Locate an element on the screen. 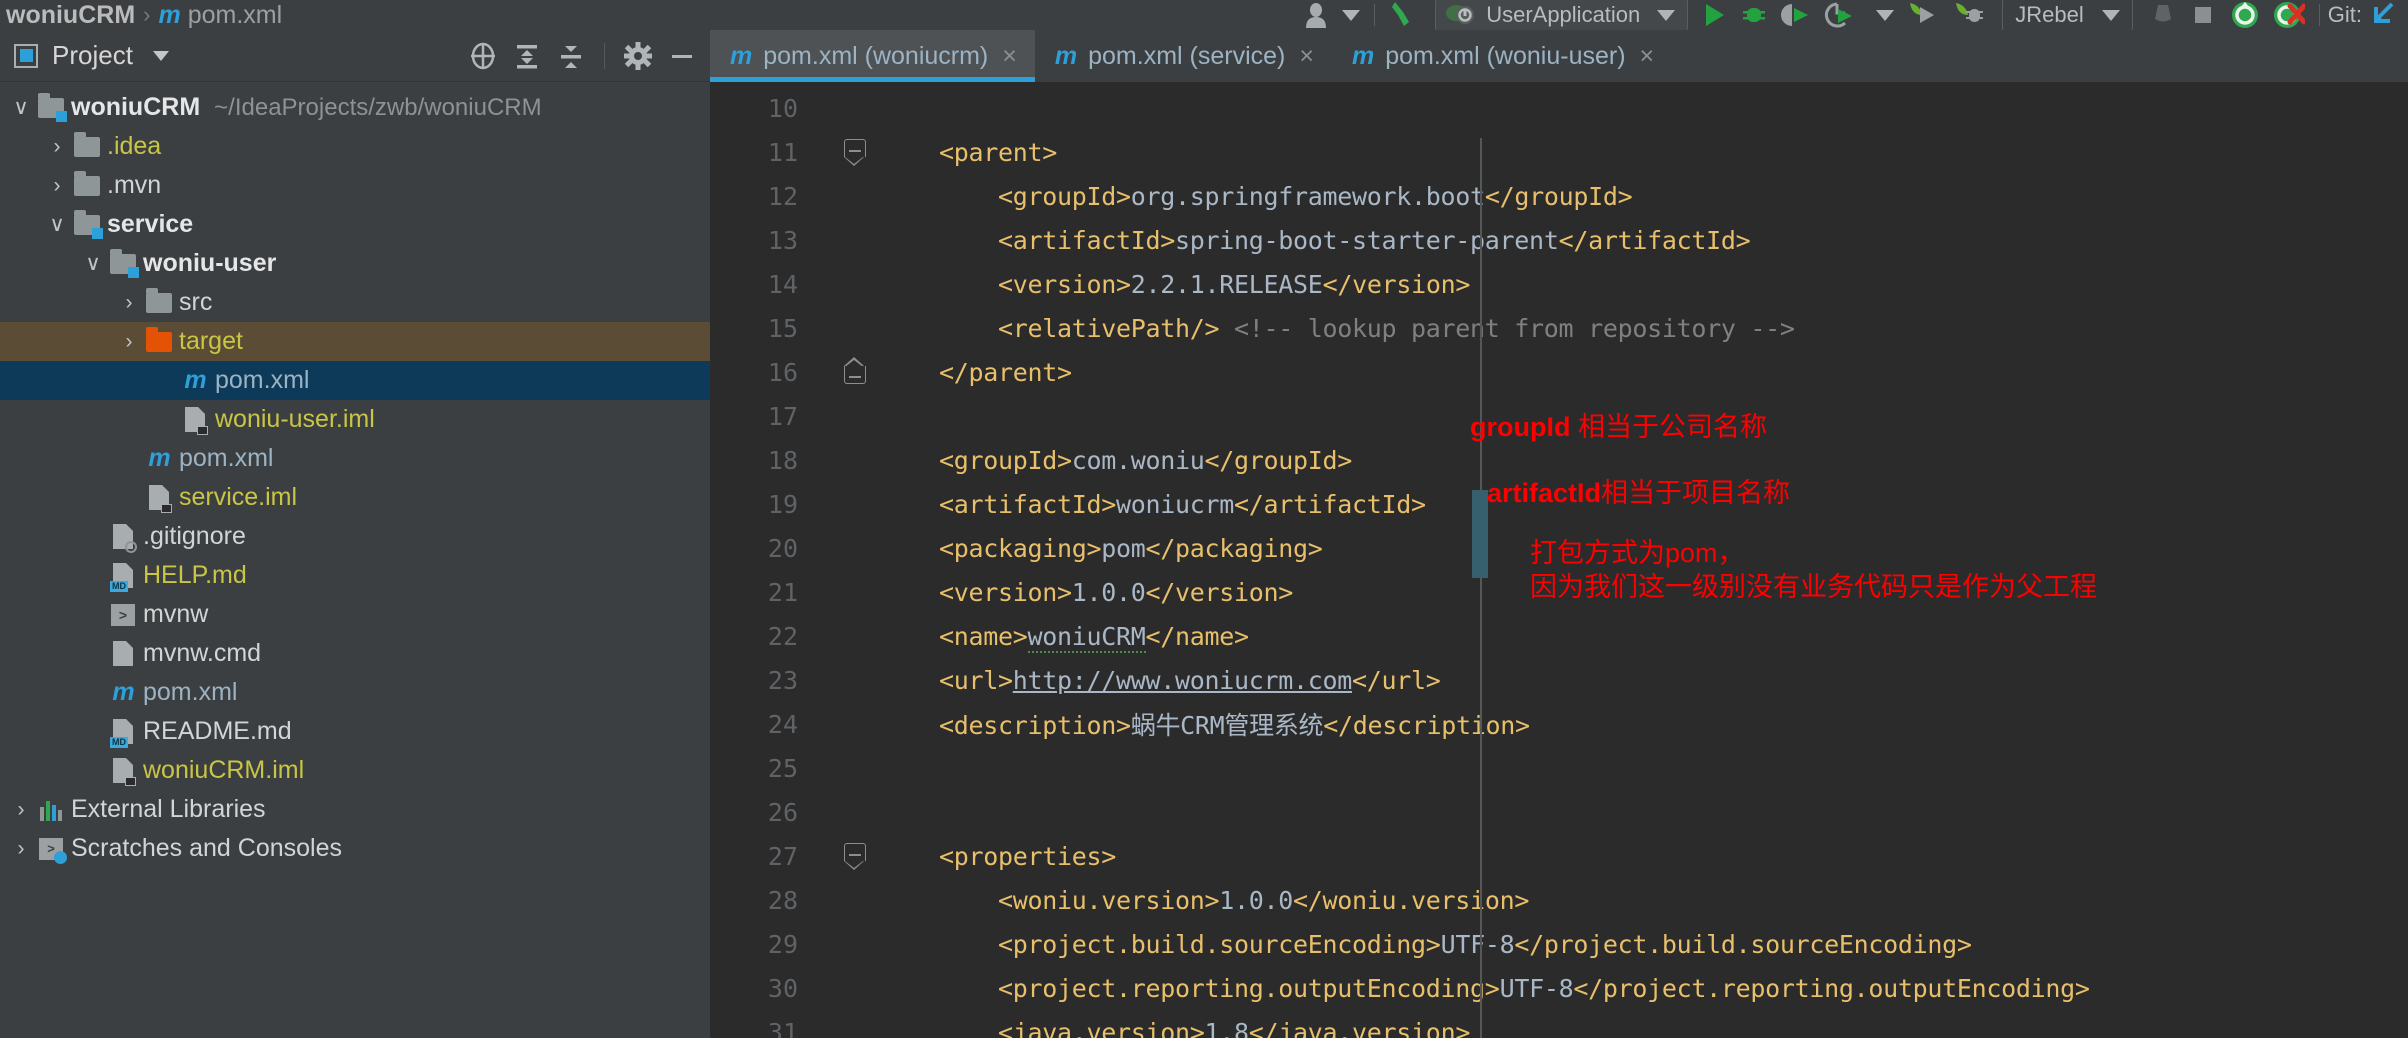 The image size is (2408, 1038). user-caret-icon is located at coordinates (1351, 15).